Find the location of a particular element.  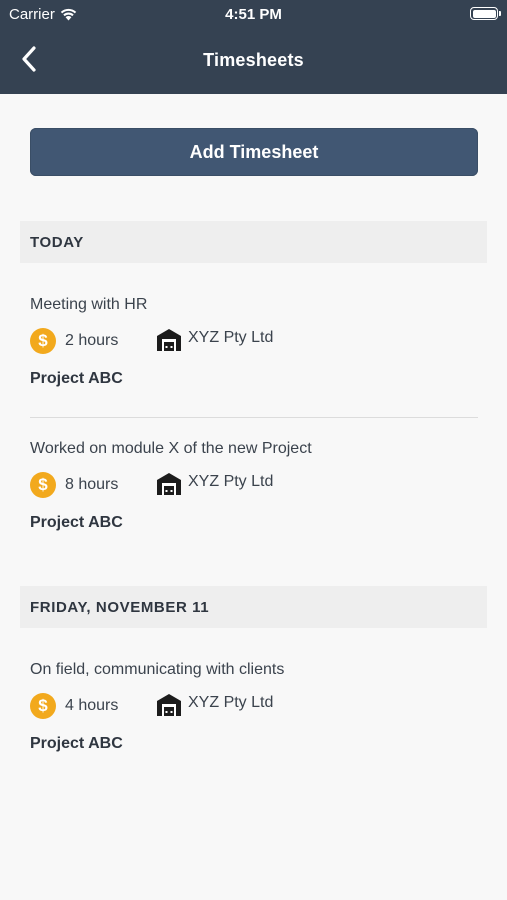

battery-icon is located at coordinates (485, 13).